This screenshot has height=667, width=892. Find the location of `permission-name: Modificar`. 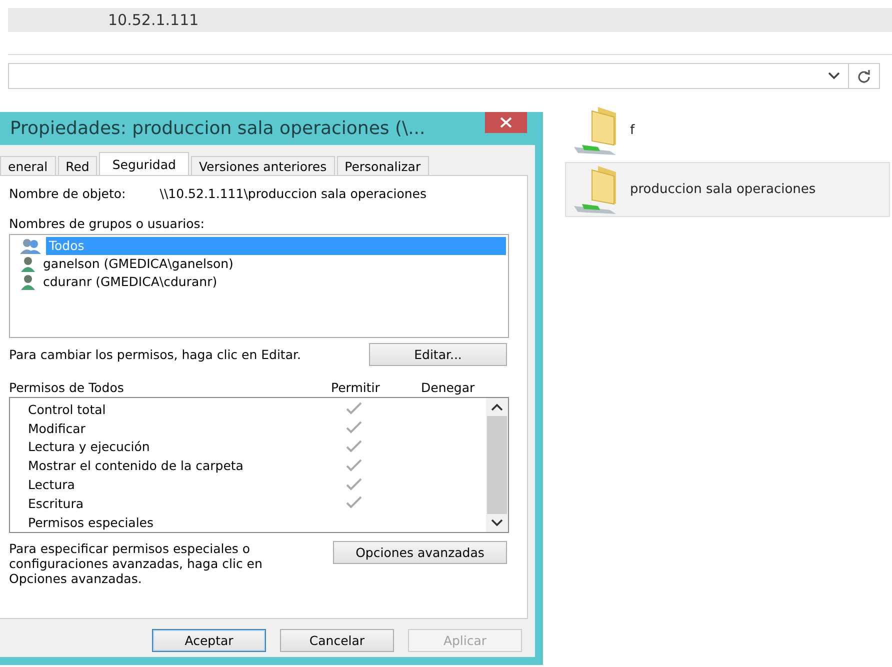

permission-name: Modificar is located at coordinates (57, 428).